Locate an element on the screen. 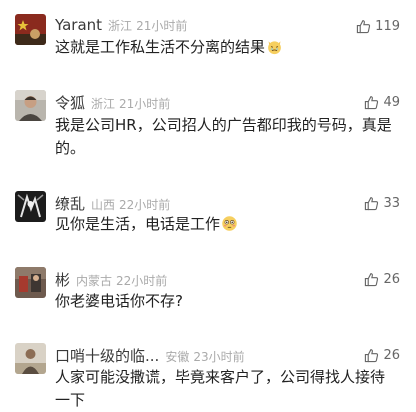  portrait-avatar is located at coordinates (30, 105).